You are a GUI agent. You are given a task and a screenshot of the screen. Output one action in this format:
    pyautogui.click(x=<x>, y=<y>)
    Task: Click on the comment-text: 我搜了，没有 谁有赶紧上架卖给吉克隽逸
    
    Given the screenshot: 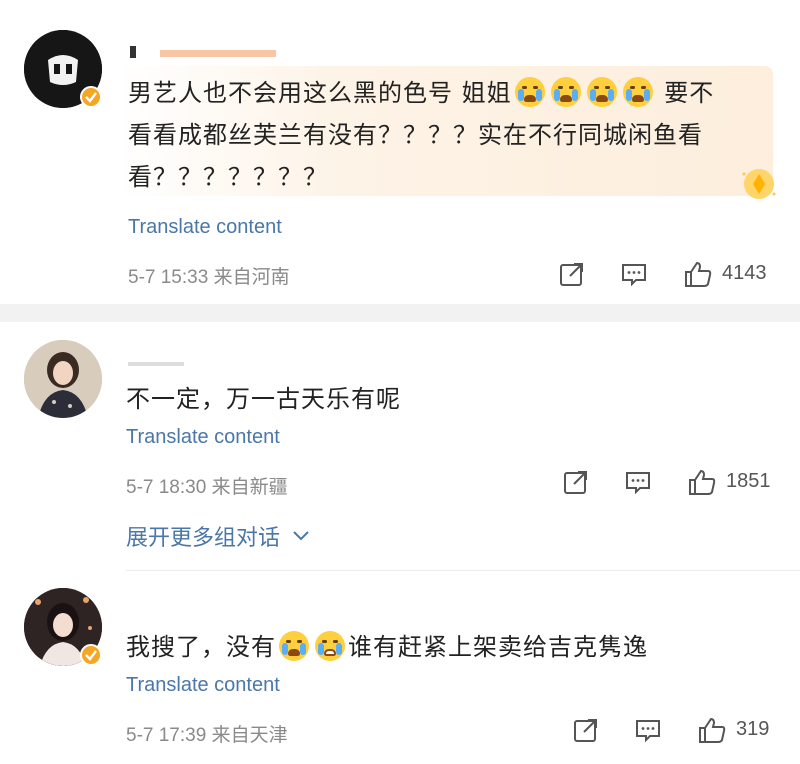 What is the action you would take?
    pyautogui.click(x=387, y=647)
    